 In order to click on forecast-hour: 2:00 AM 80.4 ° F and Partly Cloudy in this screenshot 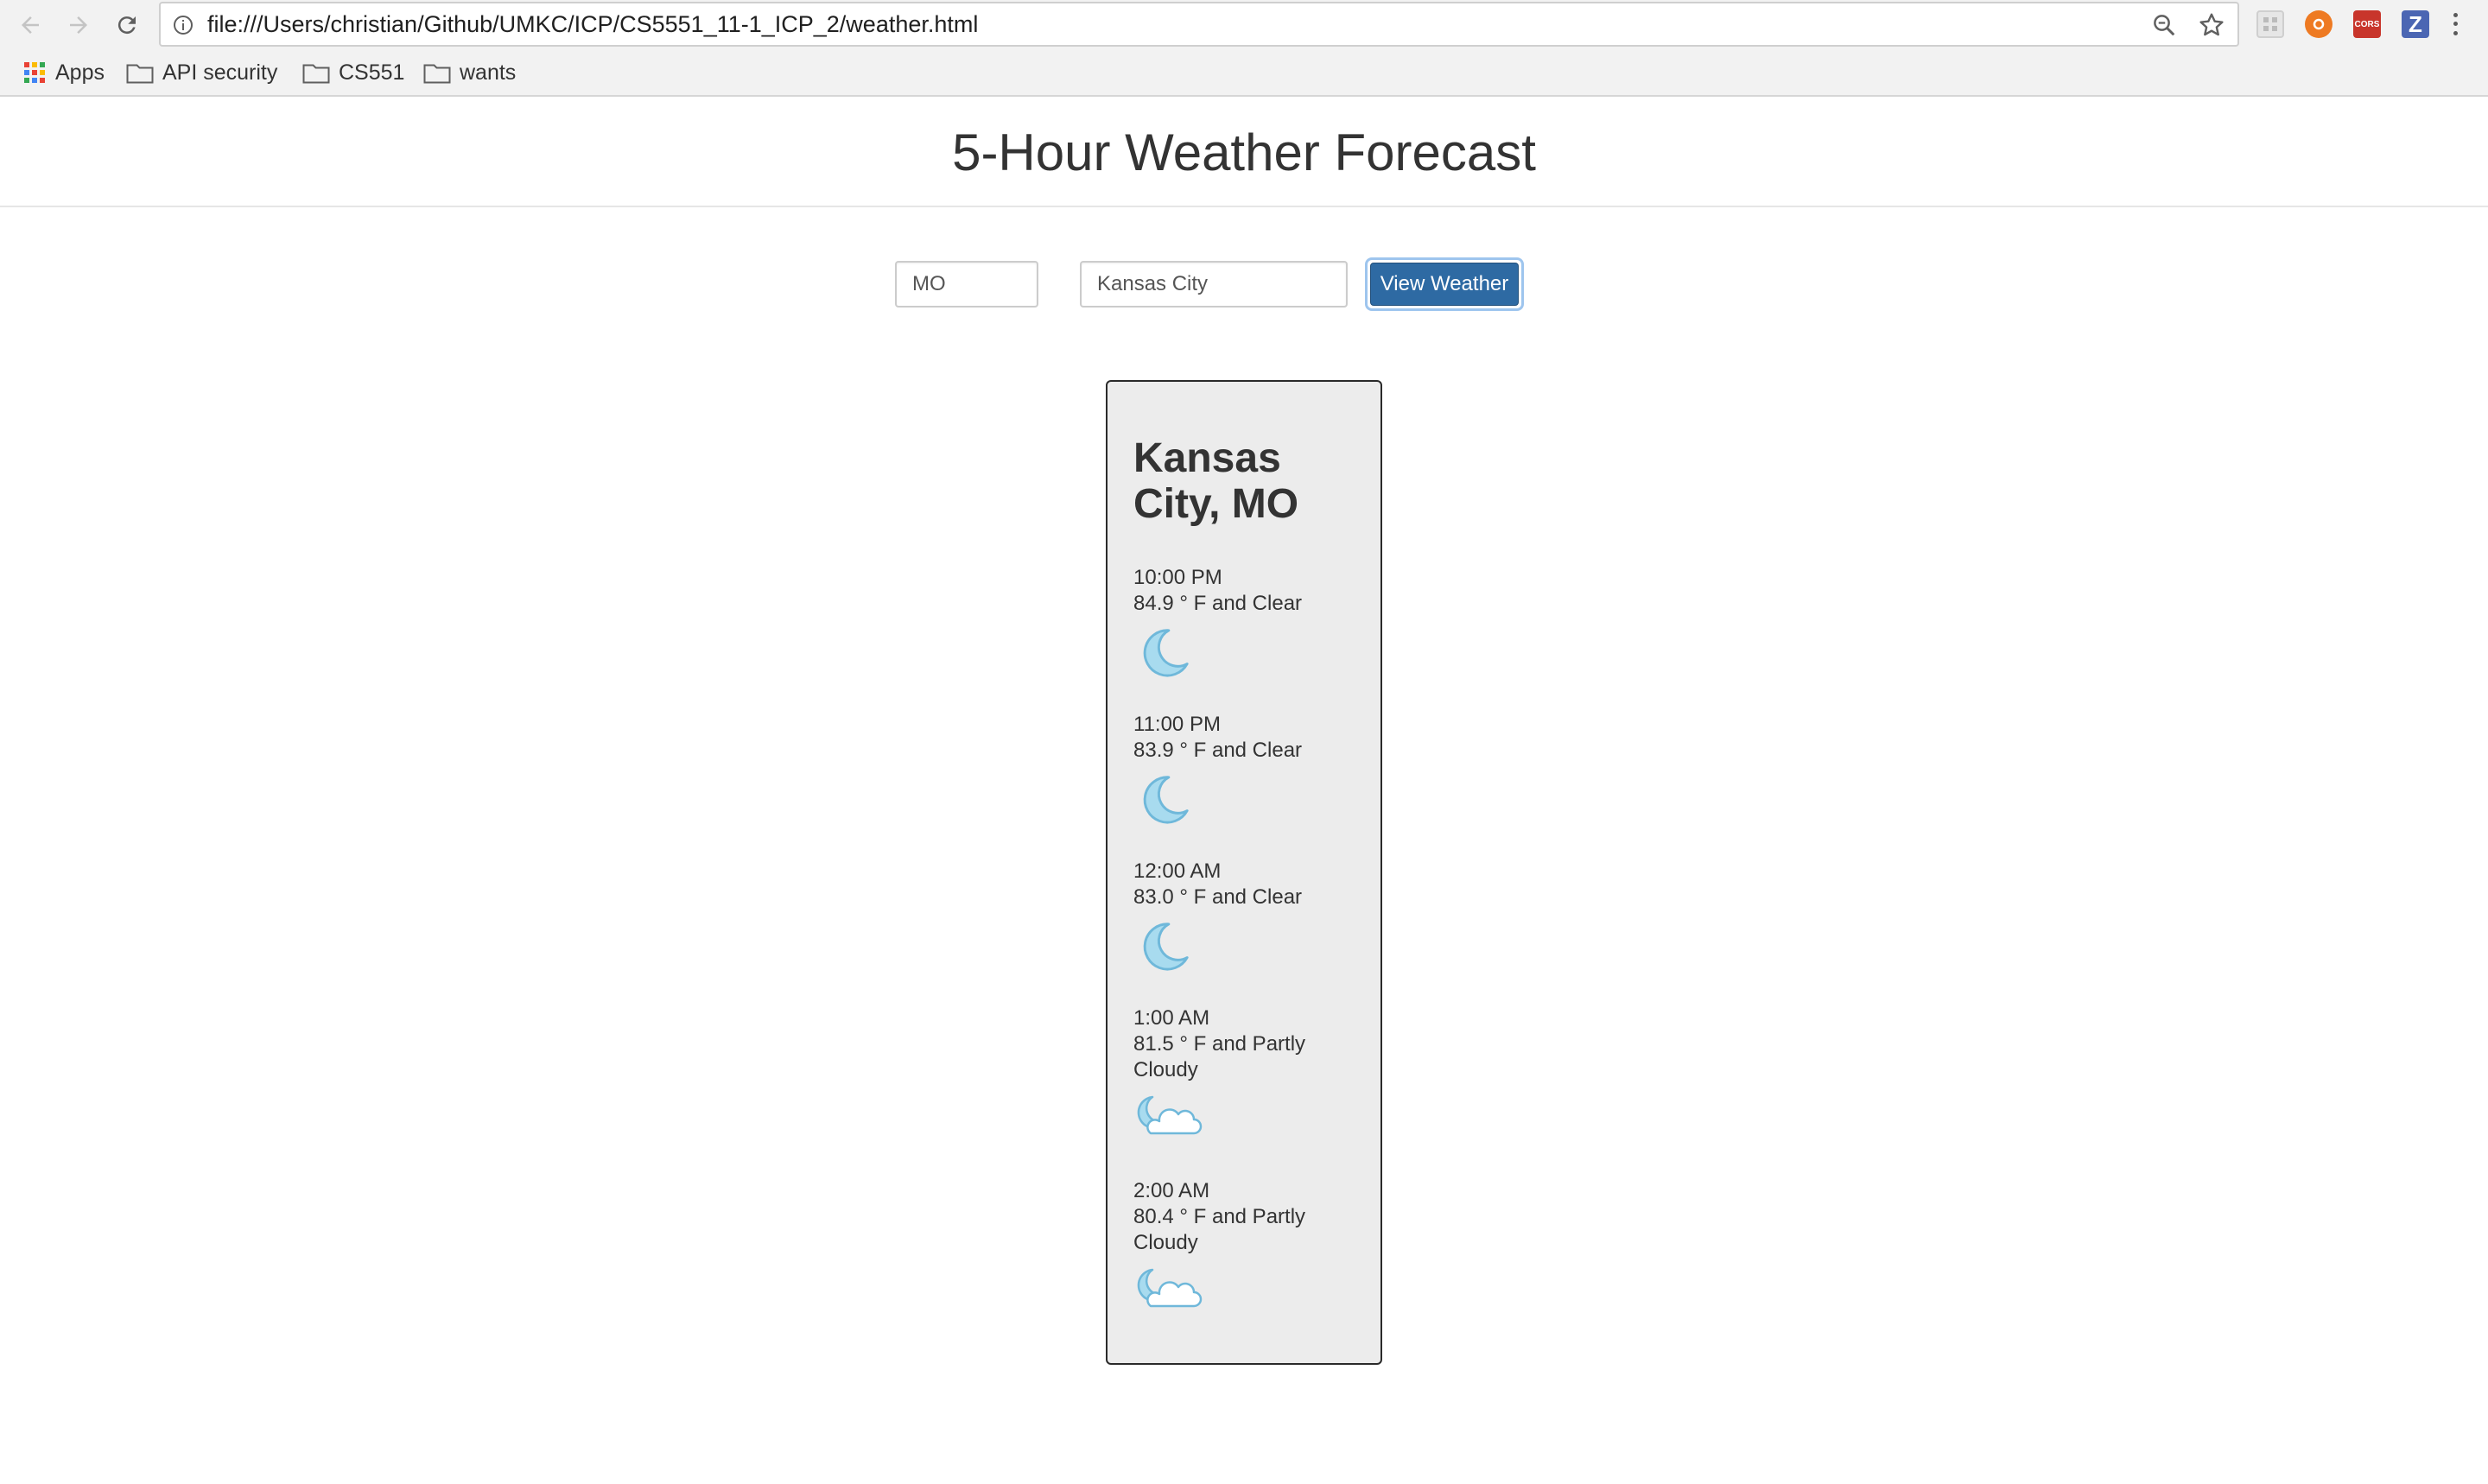, I will do `click(1250, 1217)`.